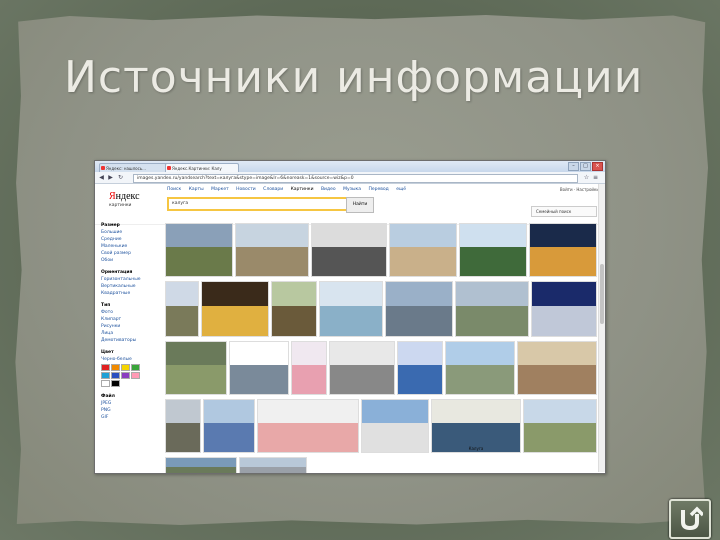 Image resolution: width=720 pixels, height=540 pixels. Describe the element at coordinates (131, 410) in the screenshot. I see `filter-item: PNG` at that location.